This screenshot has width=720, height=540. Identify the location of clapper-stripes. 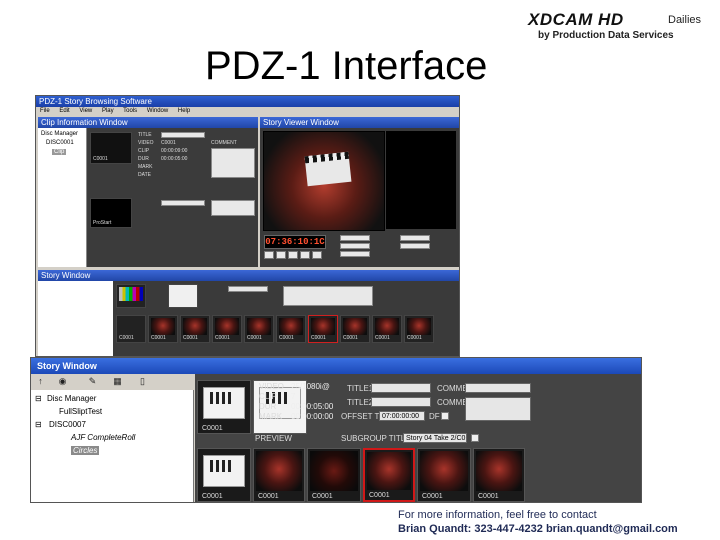
(327, 157).